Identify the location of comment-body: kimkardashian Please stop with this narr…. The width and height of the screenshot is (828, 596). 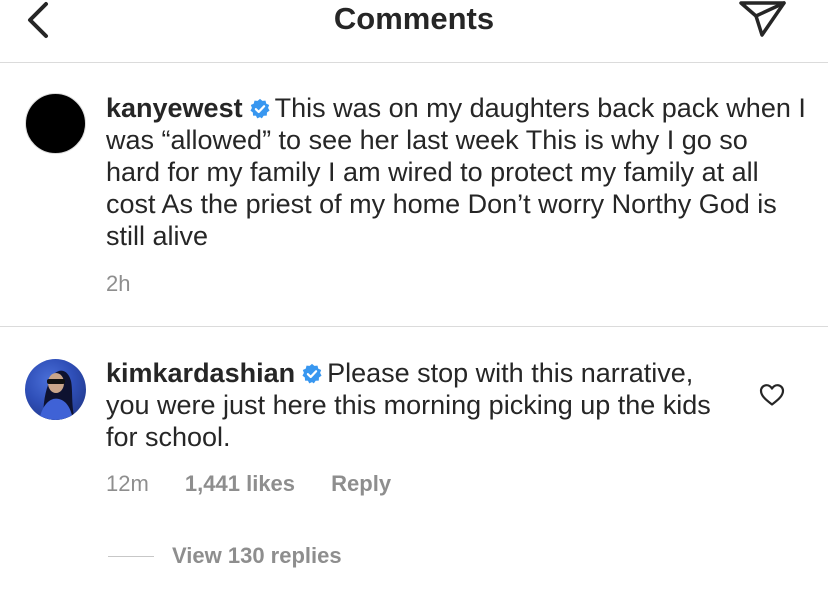
(421, 405).